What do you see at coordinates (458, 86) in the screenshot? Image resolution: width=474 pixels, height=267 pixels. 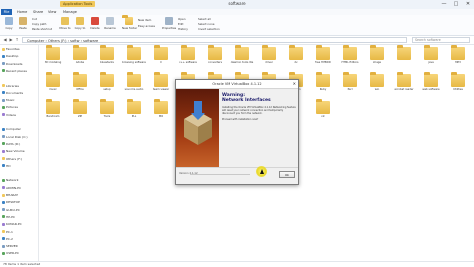 I see `file-item: Utilities` at bounding box center [458, 86].